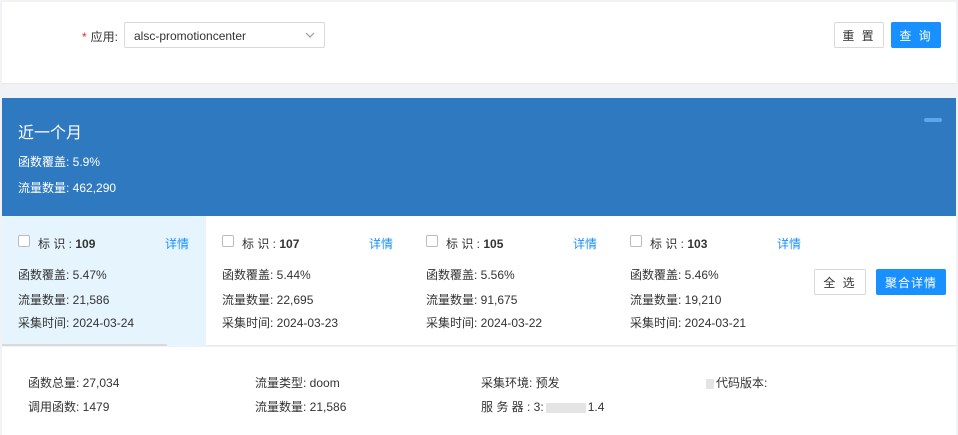 The width and height of the screenshot is (958, 435). I want to click on card-id: 109, so click(85, 244).